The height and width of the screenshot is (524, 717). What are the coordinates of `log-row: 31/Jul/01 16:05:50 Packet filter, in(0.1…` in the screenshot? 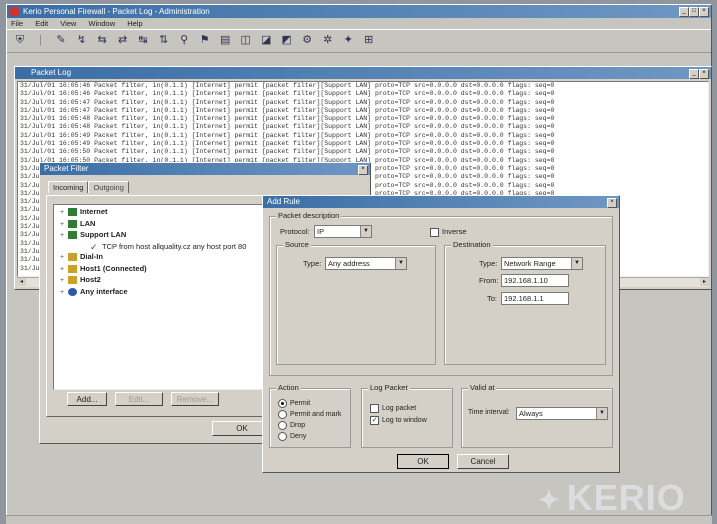 It's located at (364, 152).